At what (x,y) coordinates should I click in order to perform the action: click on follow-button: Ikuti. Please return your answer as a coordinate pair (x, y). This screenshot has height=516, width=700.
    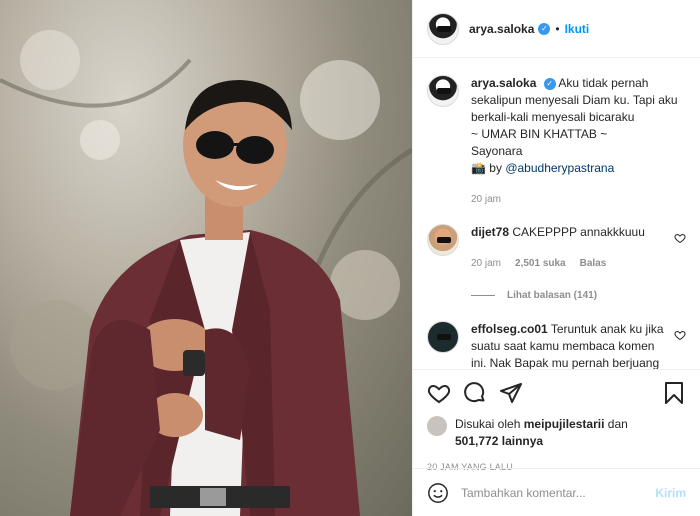
    Looking at the image, I should click on (577, 29).